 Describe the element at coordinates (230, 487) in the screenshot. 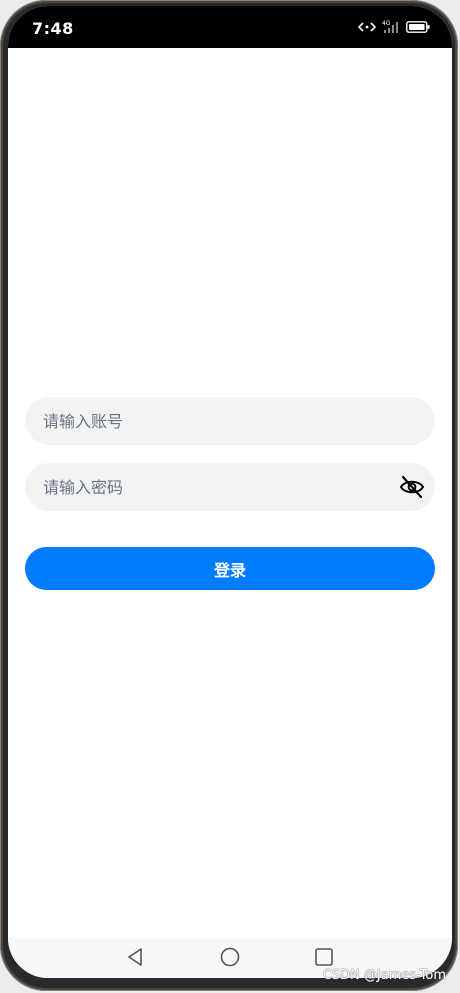

I see `password-input` at that location.